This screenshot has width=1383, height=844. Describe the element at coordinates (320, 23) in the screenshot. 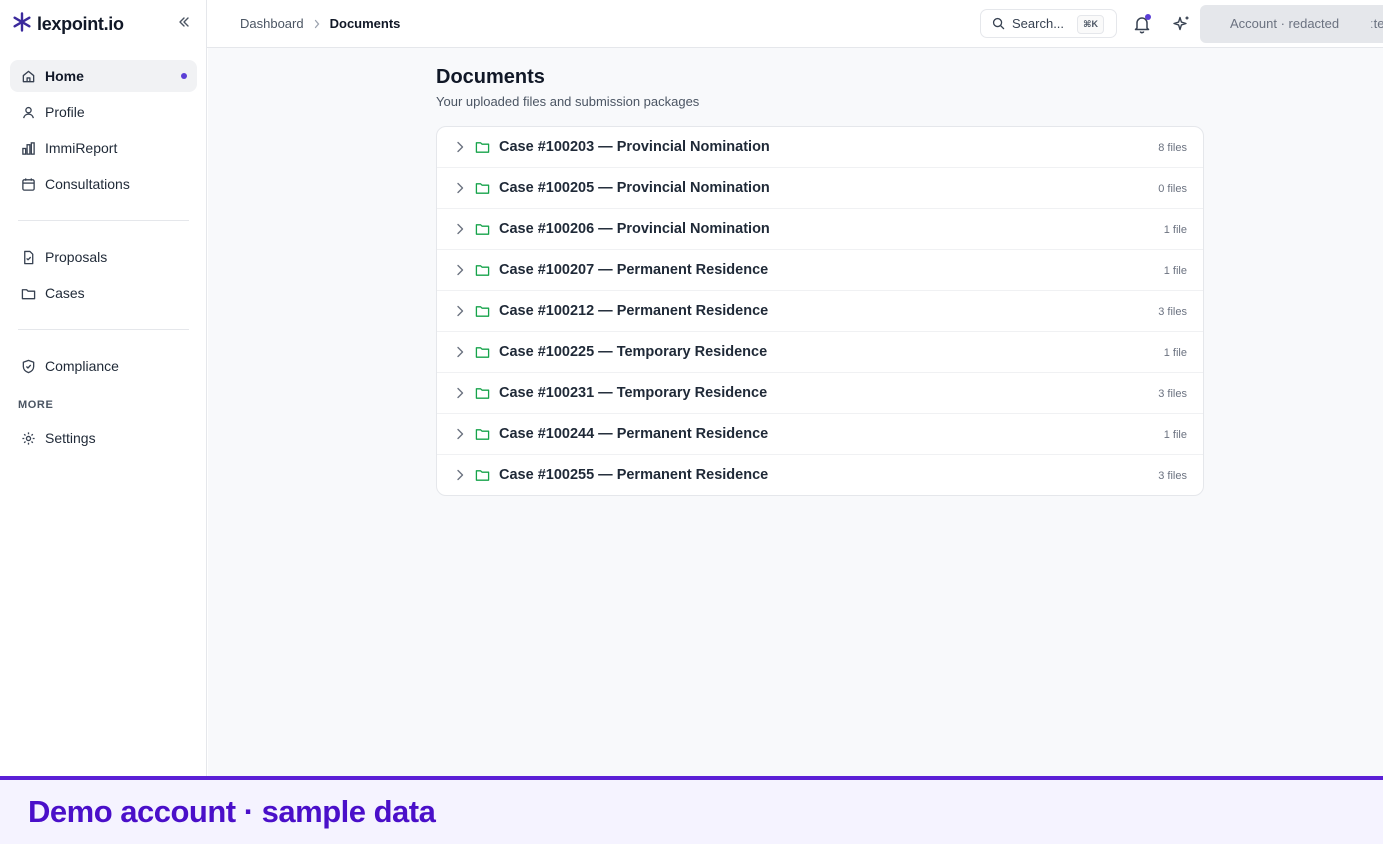

I see `breadcrumb: Dashboard Documents` at that location.